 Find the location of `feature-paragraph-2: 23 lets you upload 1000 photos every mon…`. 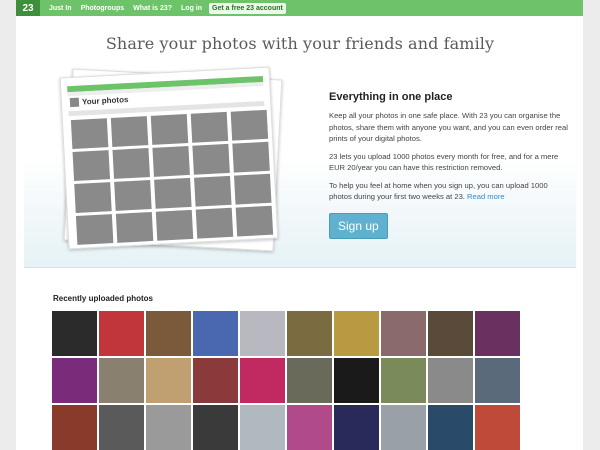

feature-paragraph-2: 23 lets you upload 1000 photos every mon… is located at coordinates (444, 162).